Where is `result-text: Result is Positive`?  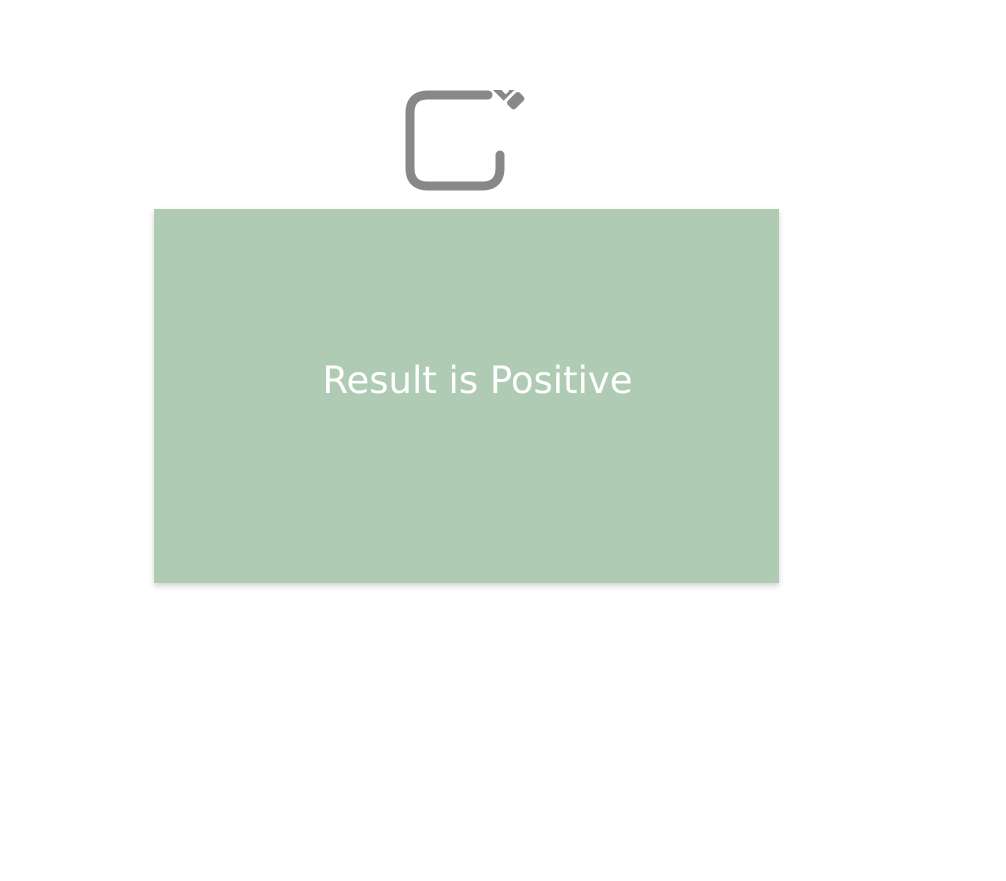 result-text: Result is Positive is located at coordinates (477, 380).